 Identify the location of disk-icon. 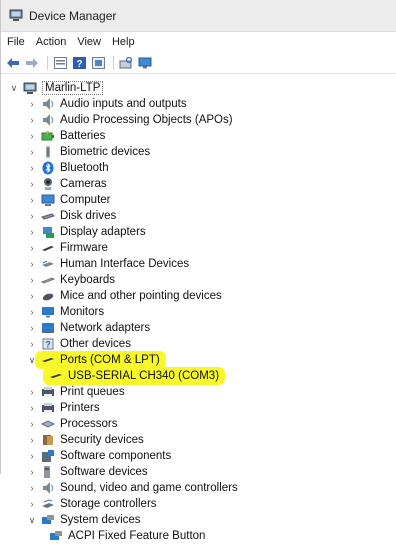
(48, 216).